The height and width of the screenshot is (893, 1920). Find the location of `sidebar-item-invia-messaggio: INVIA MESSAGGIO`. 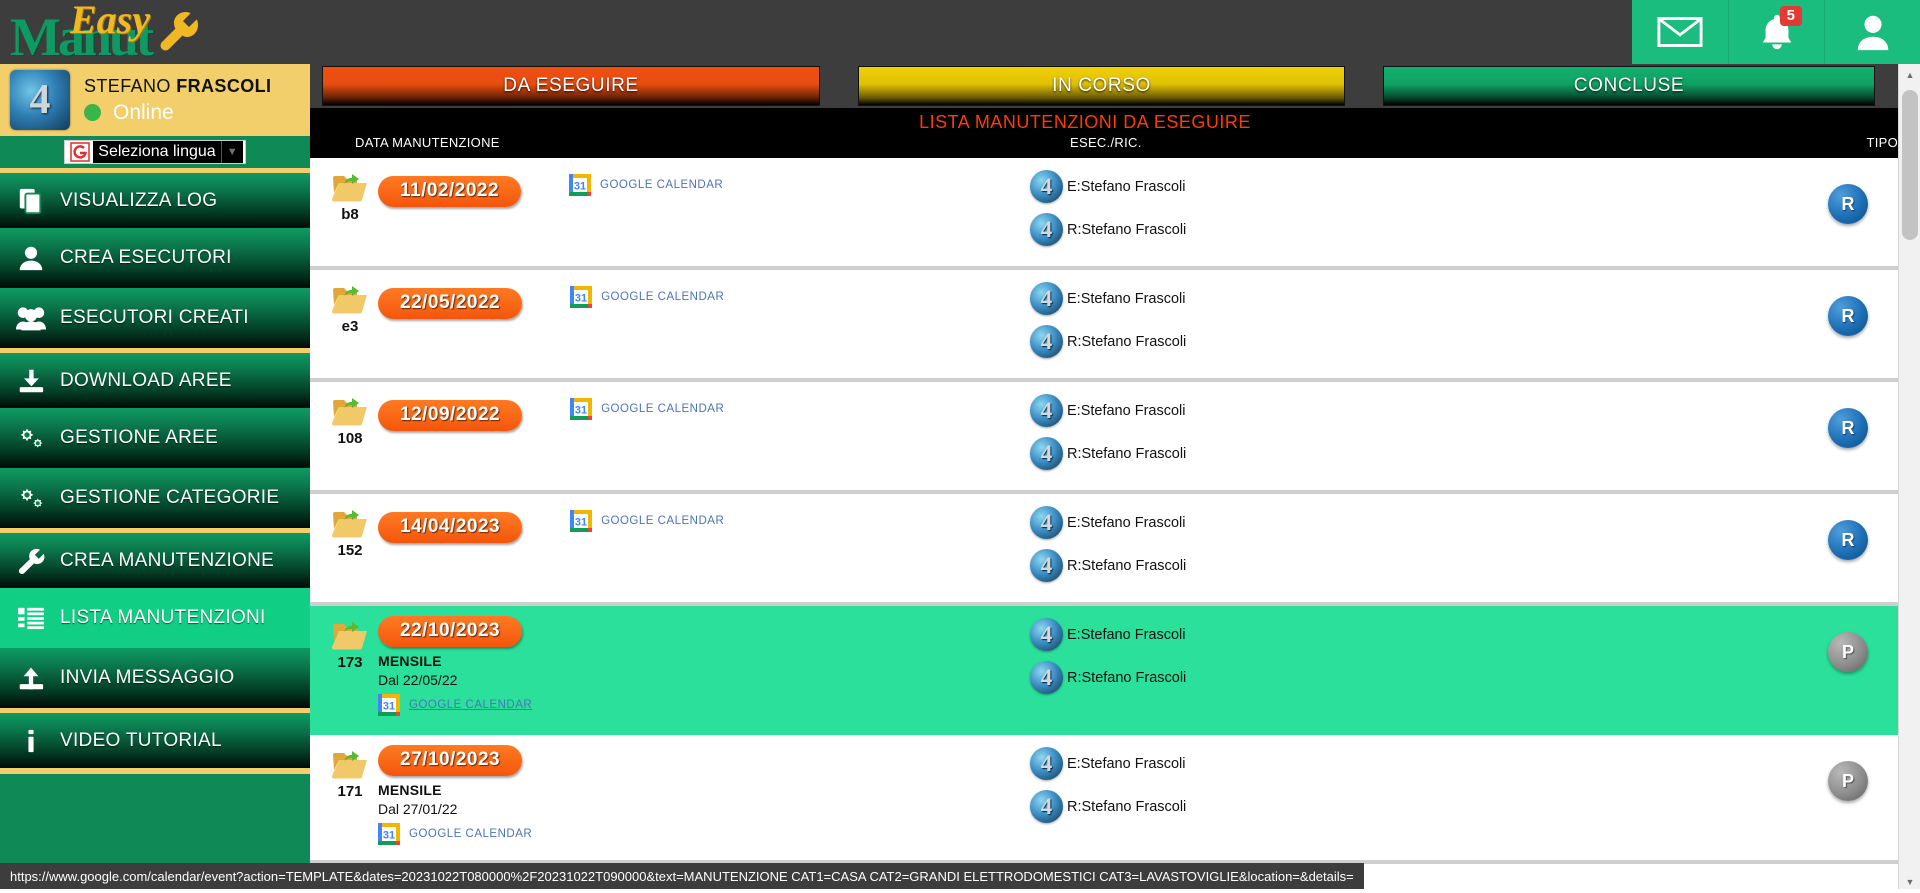

sidebar-item-invia-messaggio: INVIA MESSAGGIO is located at coordinates (155, 678).